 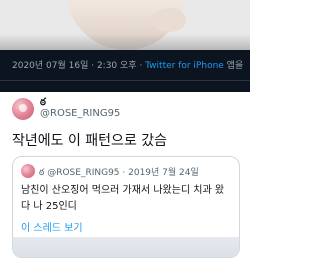 What do you see at coordinates (79, 66) in the screenshot?
I see `tweet-timestamp: 2020년 07월 16일 · 2:30 오후 ·` at bounding box center [79, 66].